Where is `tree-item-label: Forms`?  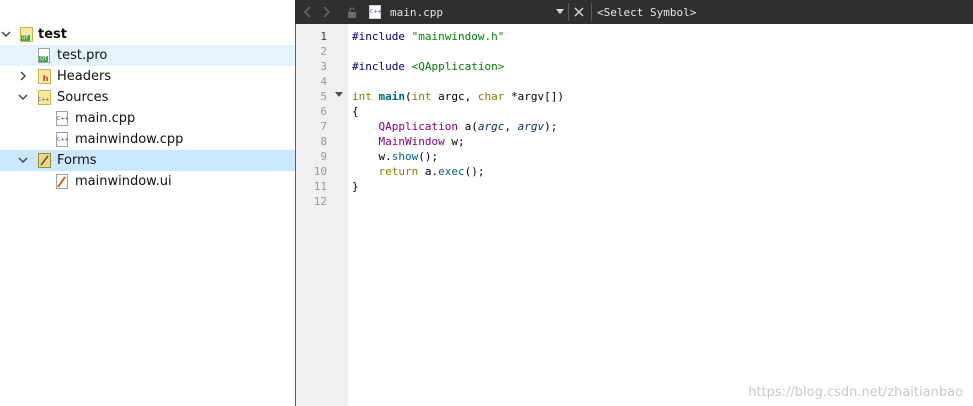 tree-item-label: Forms is located at coordinates (77, 160).